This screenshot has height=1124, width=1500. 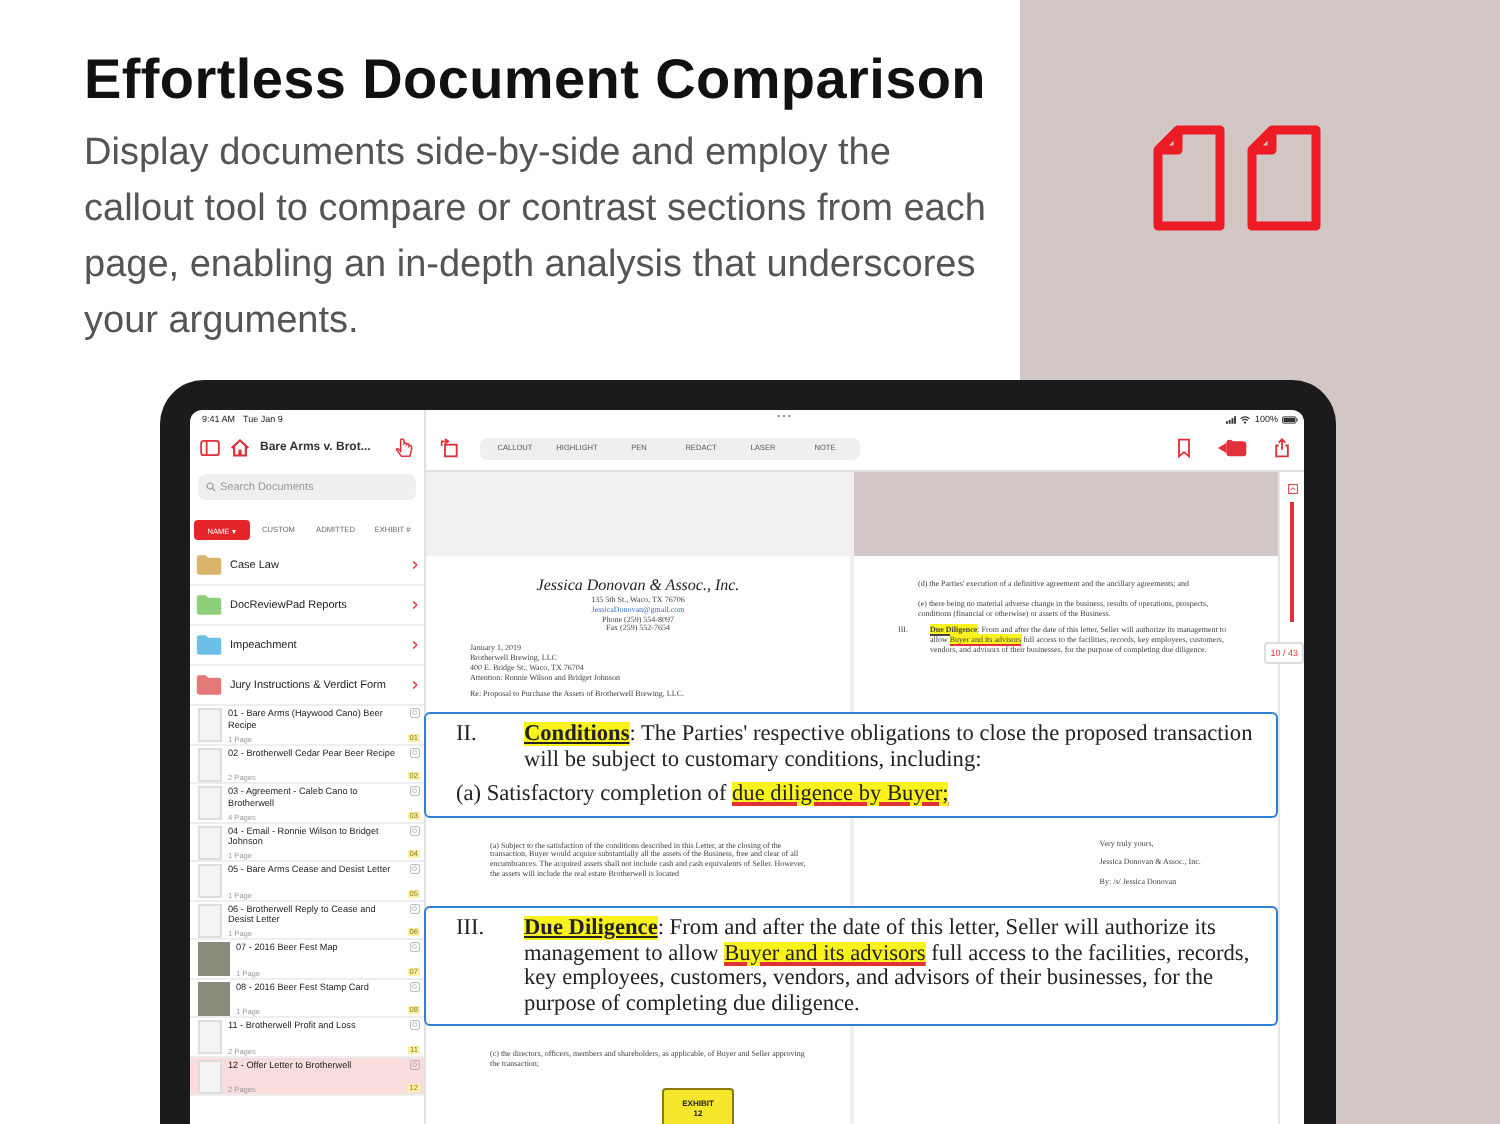 I want to click on callout-text: (a) Satisfactory completion of due diligence by Buyer;, so click(x=703, y=795).